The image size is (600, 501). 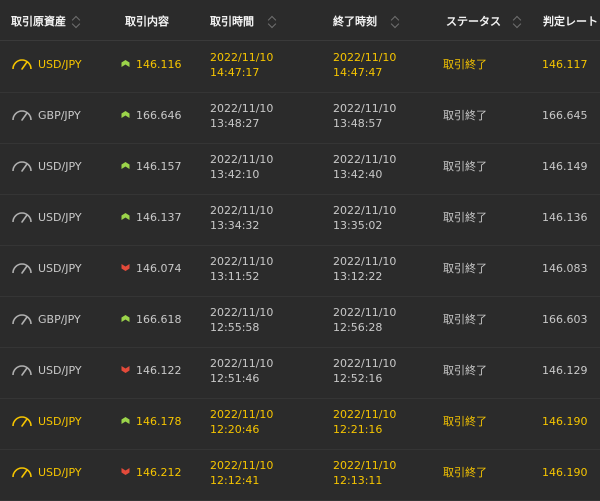 What do you see at coordinates (38, 21) in the screenshot?
I see `header-asset-label: 取引原資産` at bounding box center [38, 21].